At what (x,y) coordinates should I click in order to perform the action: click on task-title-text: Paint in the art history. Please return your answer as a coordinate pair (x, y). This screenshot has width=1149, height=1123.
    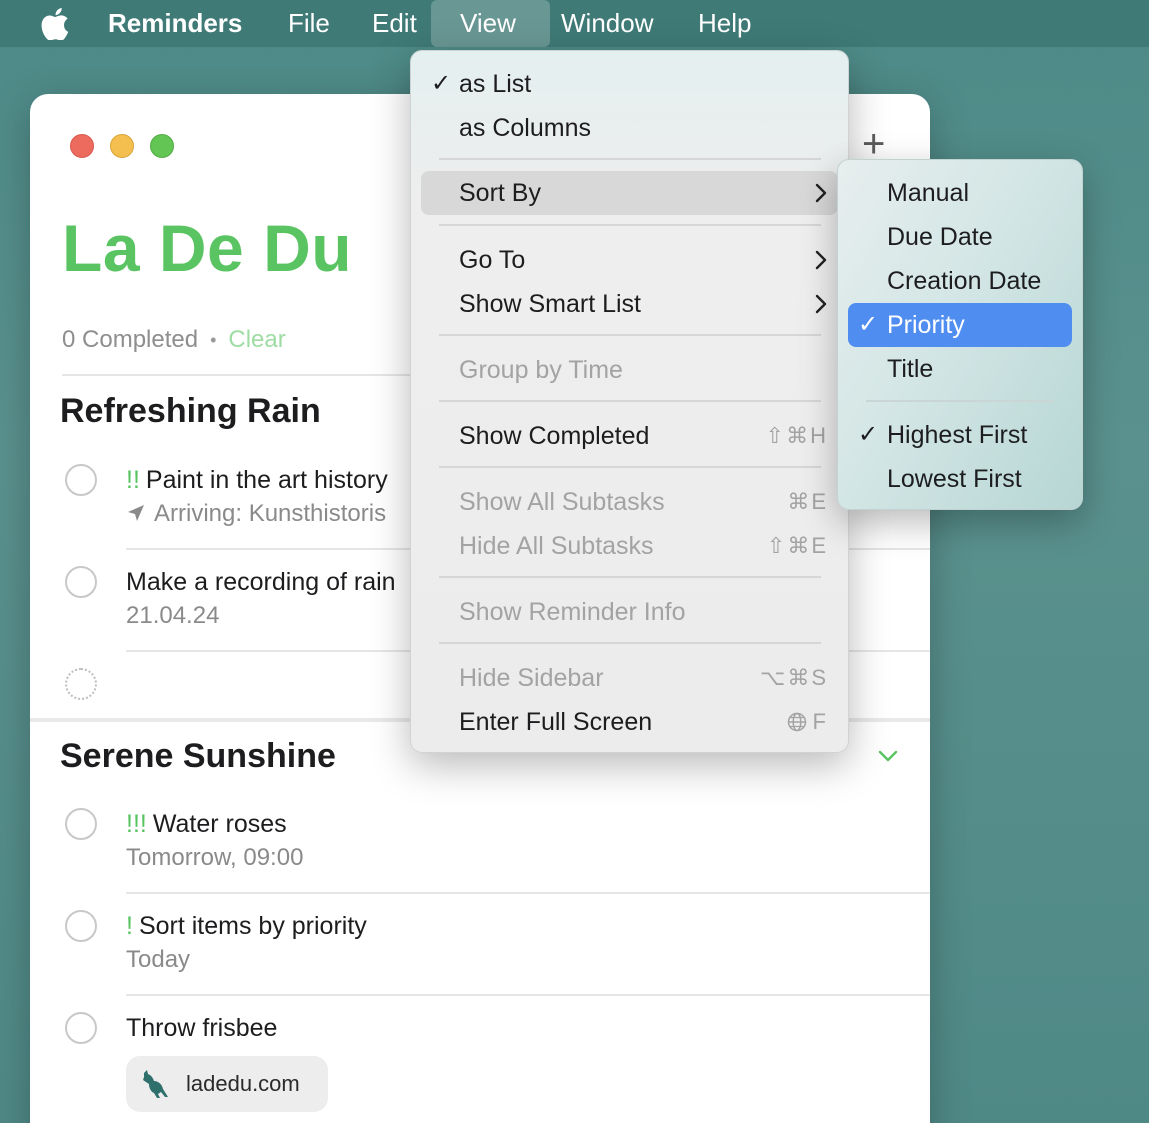
    Looking at the image, I should click on (266, 480).